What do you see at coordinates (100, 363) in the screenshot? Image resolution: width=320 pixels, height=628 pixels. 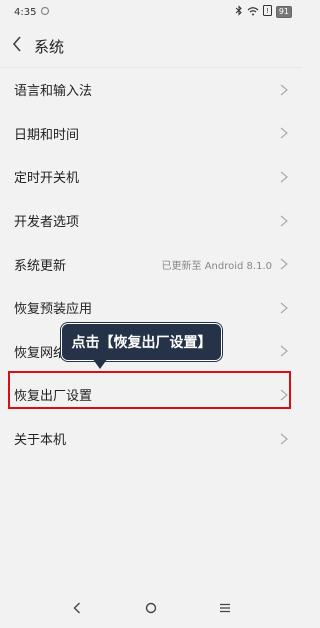 I see `callout-pointer` at bounding box center [100, 363].